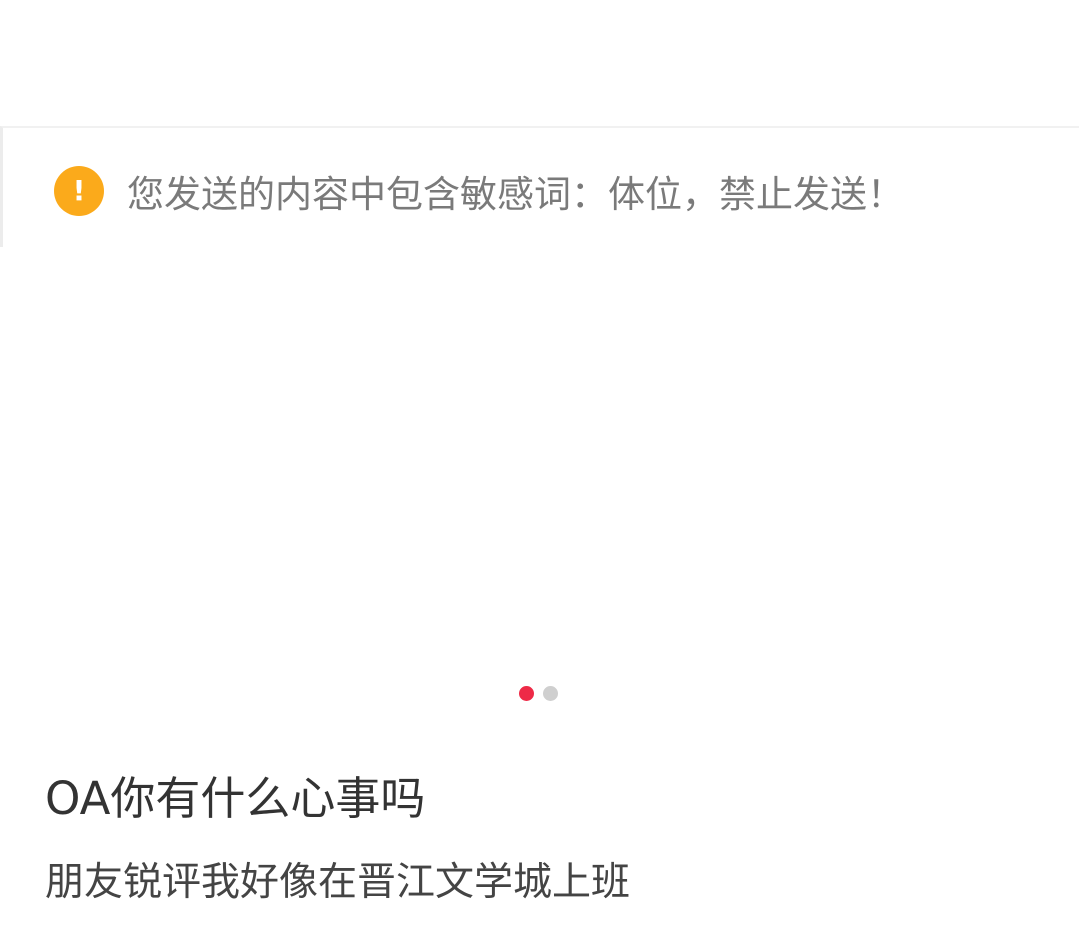 Image resolution: width=1079 pixels, height=933 pixels. I want to click on carousel-indicator, so click(538, 693).